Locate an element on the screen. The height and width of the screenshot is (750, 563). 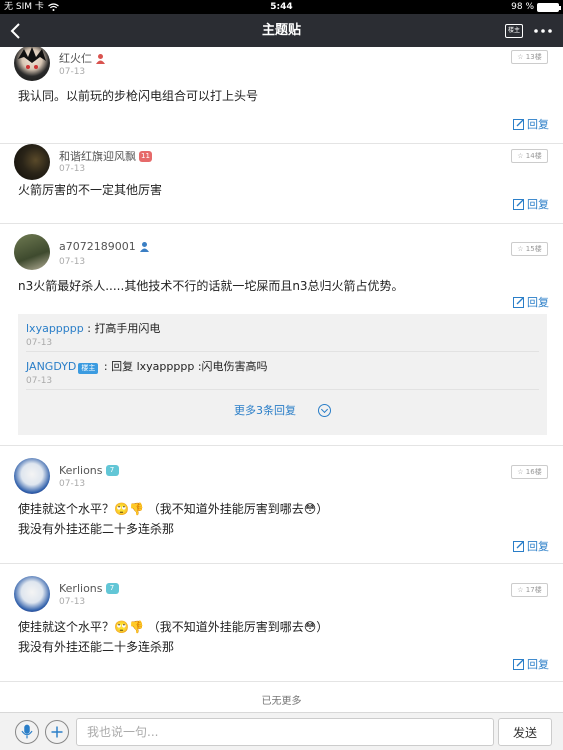
username: 和谐红旗迎风飘 11 is located at coordinates (105, 156).